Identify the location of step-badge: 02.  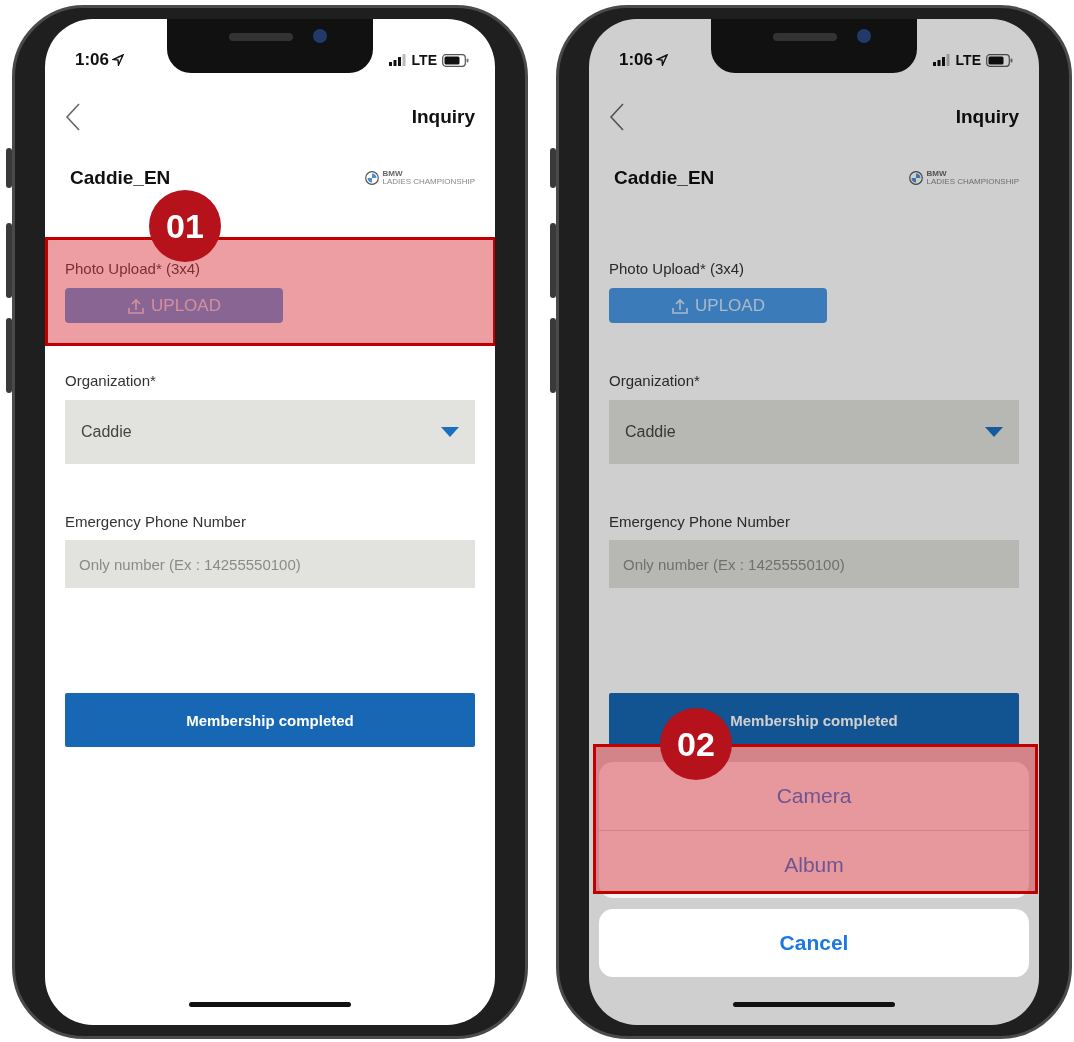
(696, 744).